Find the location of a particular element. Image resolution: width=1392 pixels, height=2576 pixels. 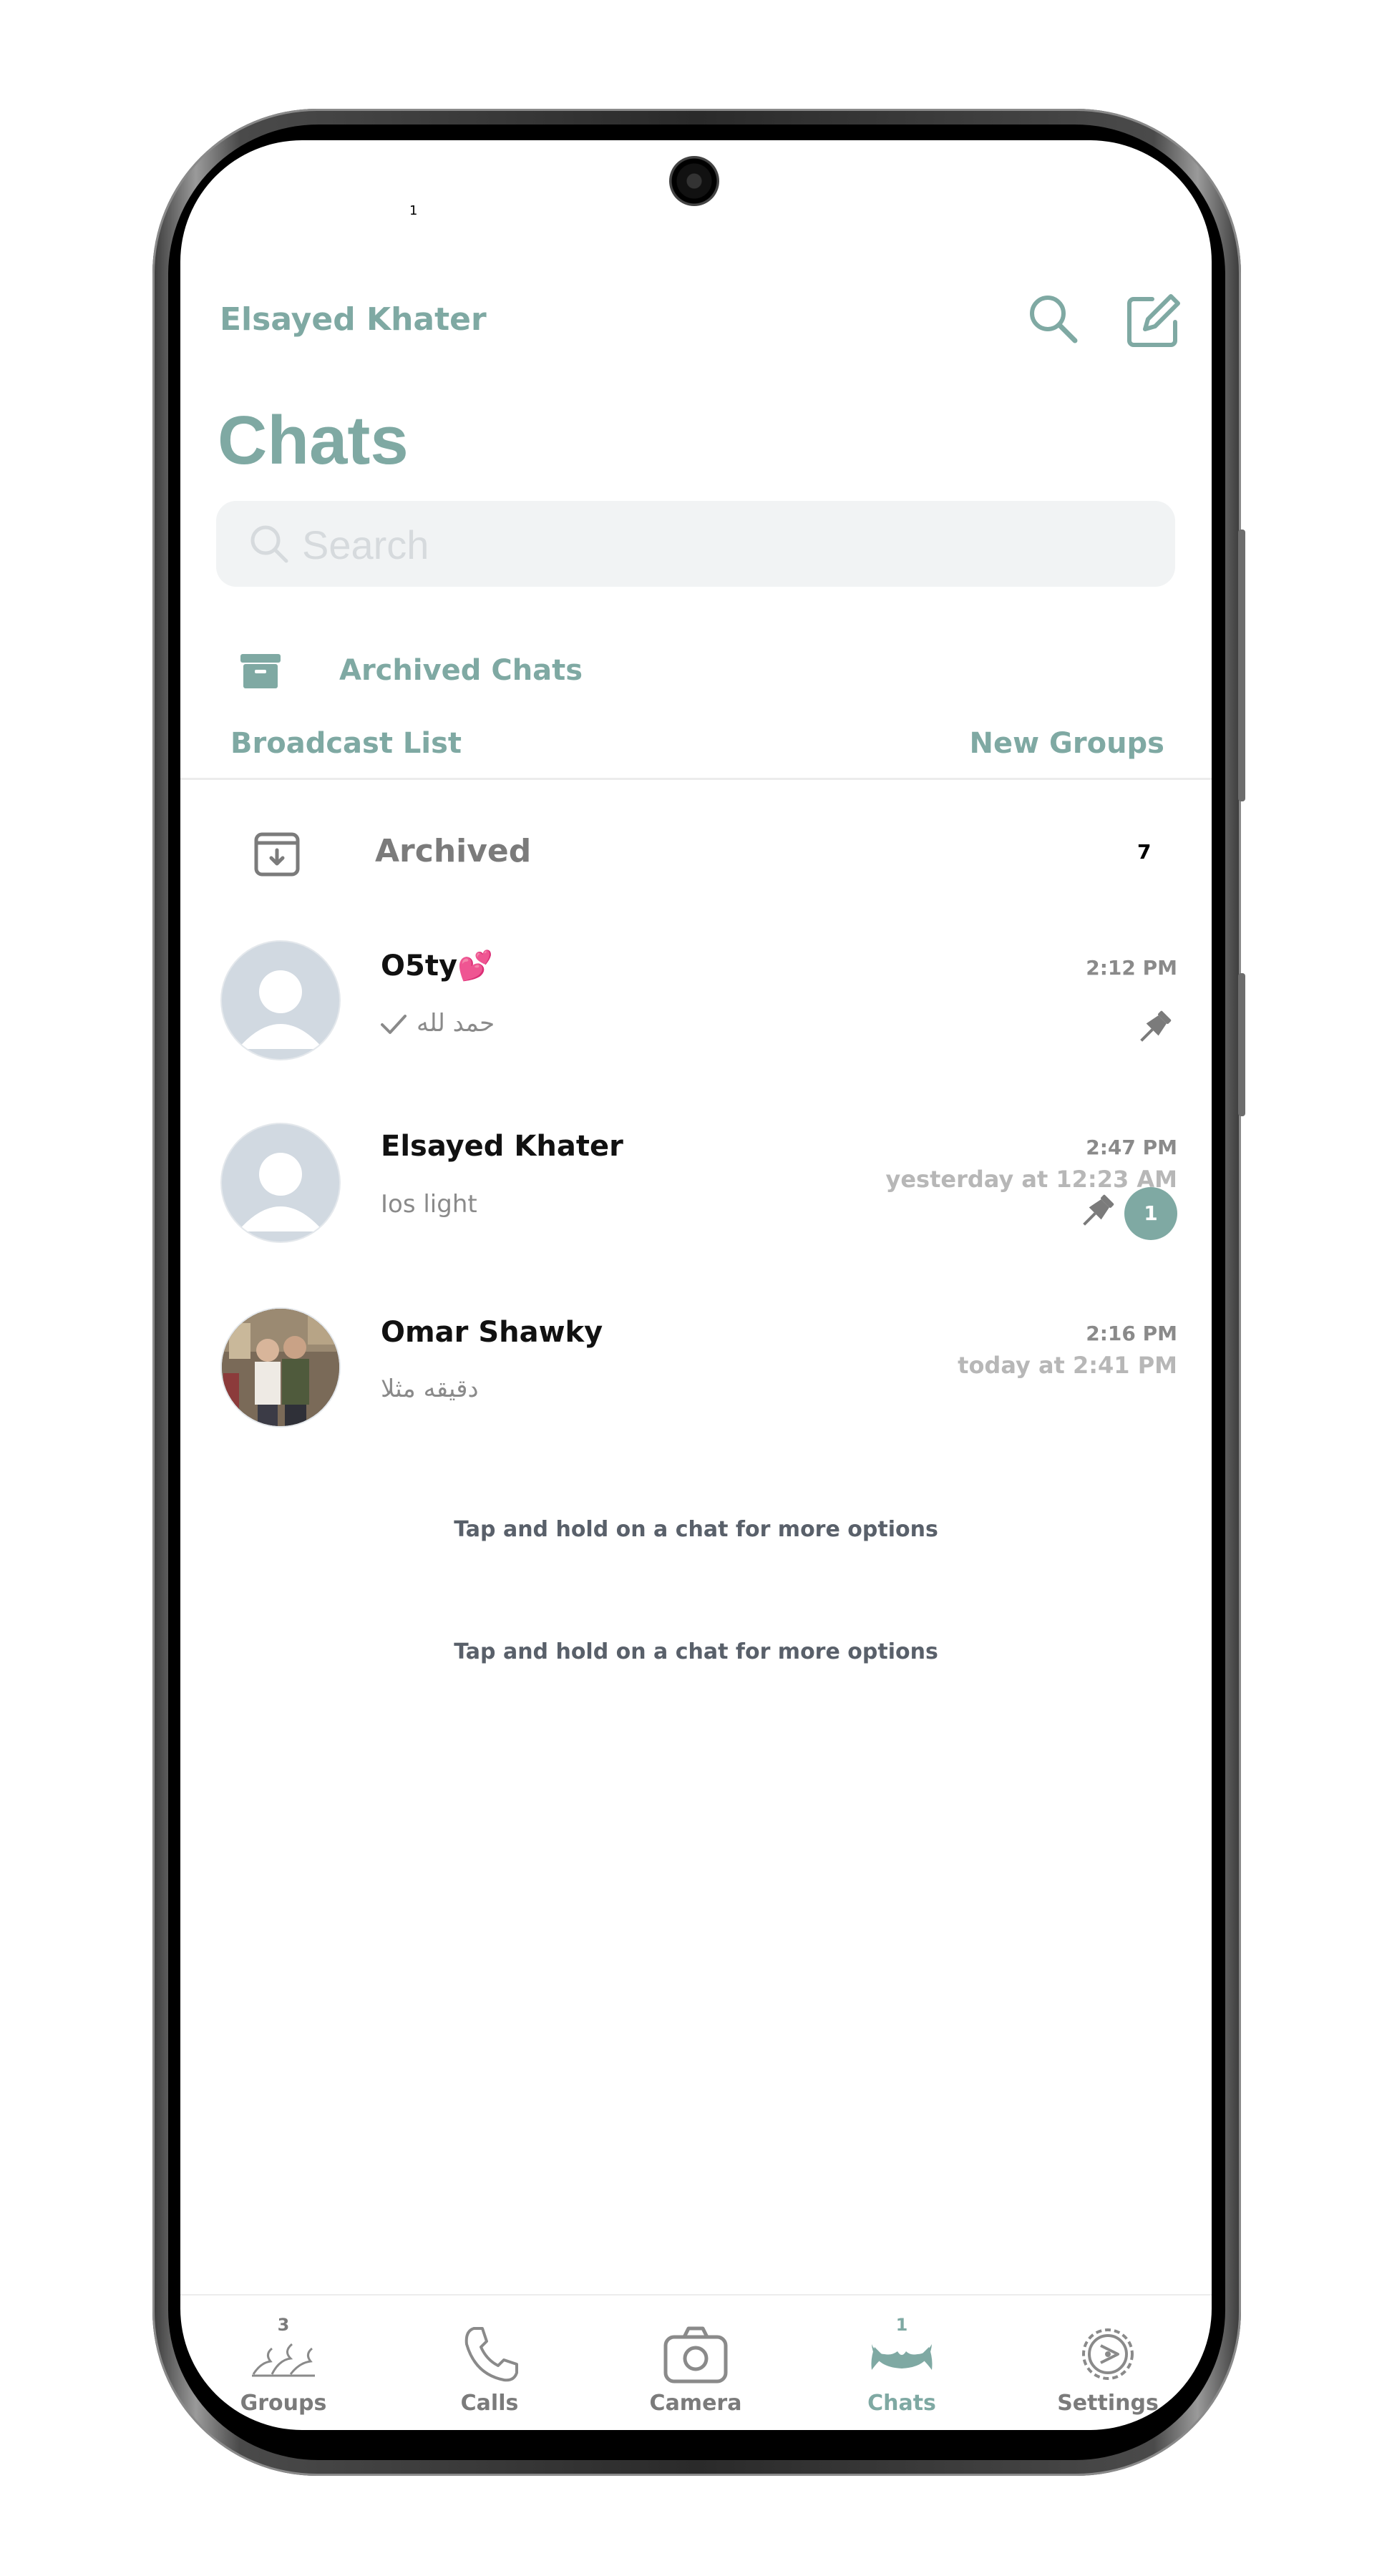

tab-calls: Calls is located at coordinates (490, 2363).